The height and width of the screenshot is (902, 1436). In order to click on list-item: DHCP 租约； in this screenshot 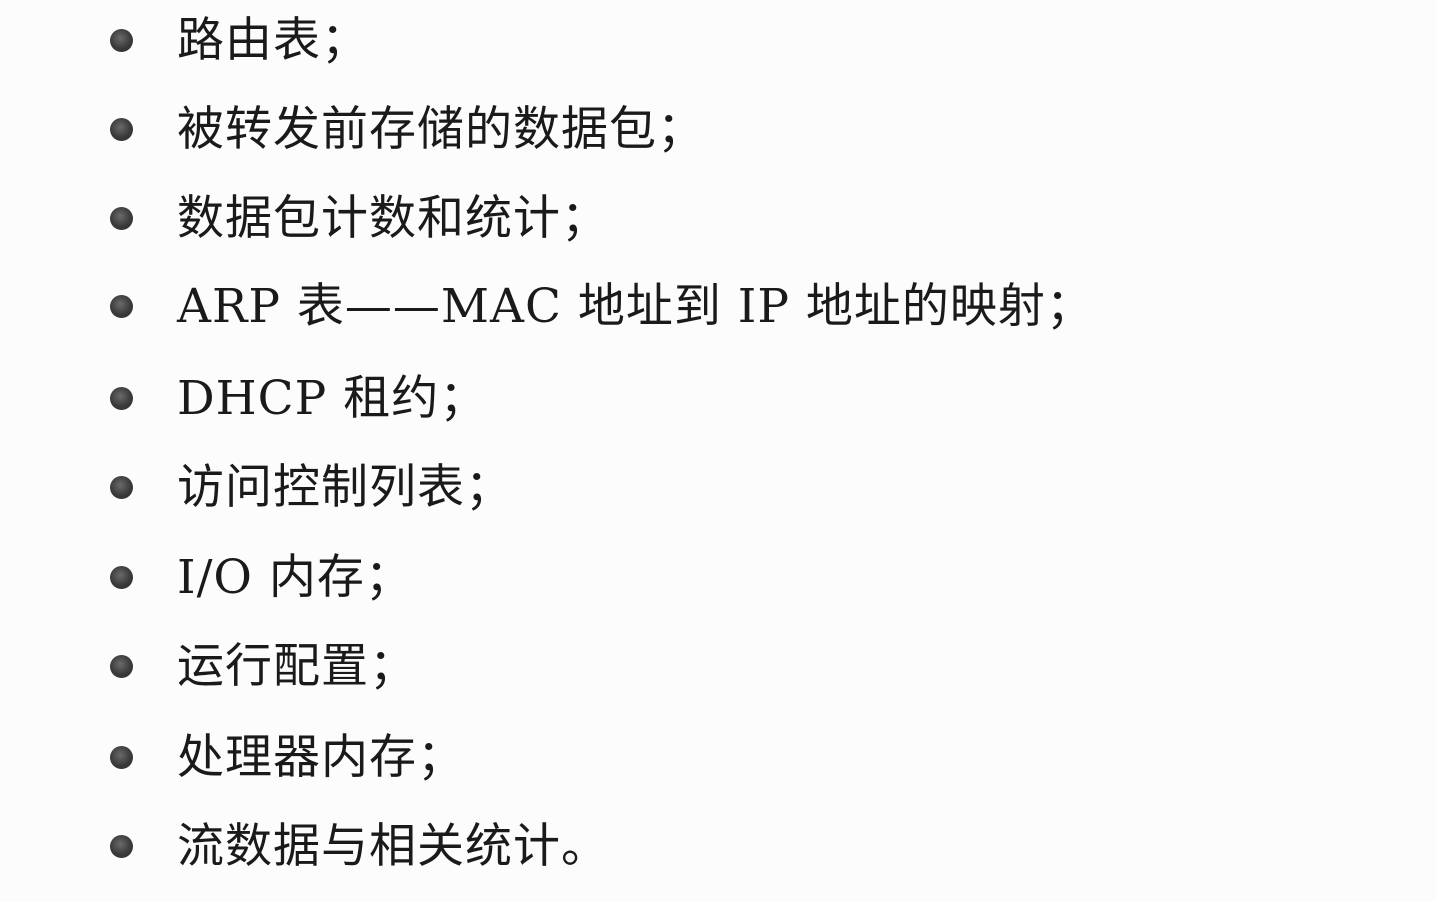, I will do `click(700, 400)`.